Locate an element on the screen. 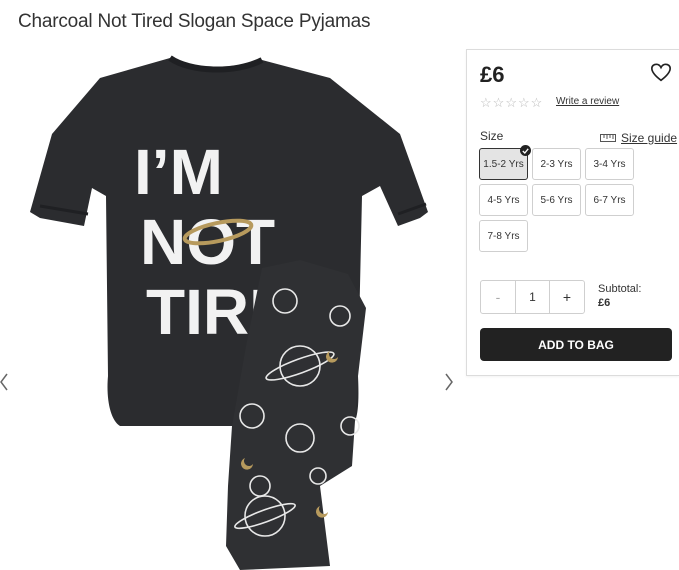 The height and width of the screenshot is (570, 679). size-option: 3-4 Yrs is located at coordinates (609, 164).